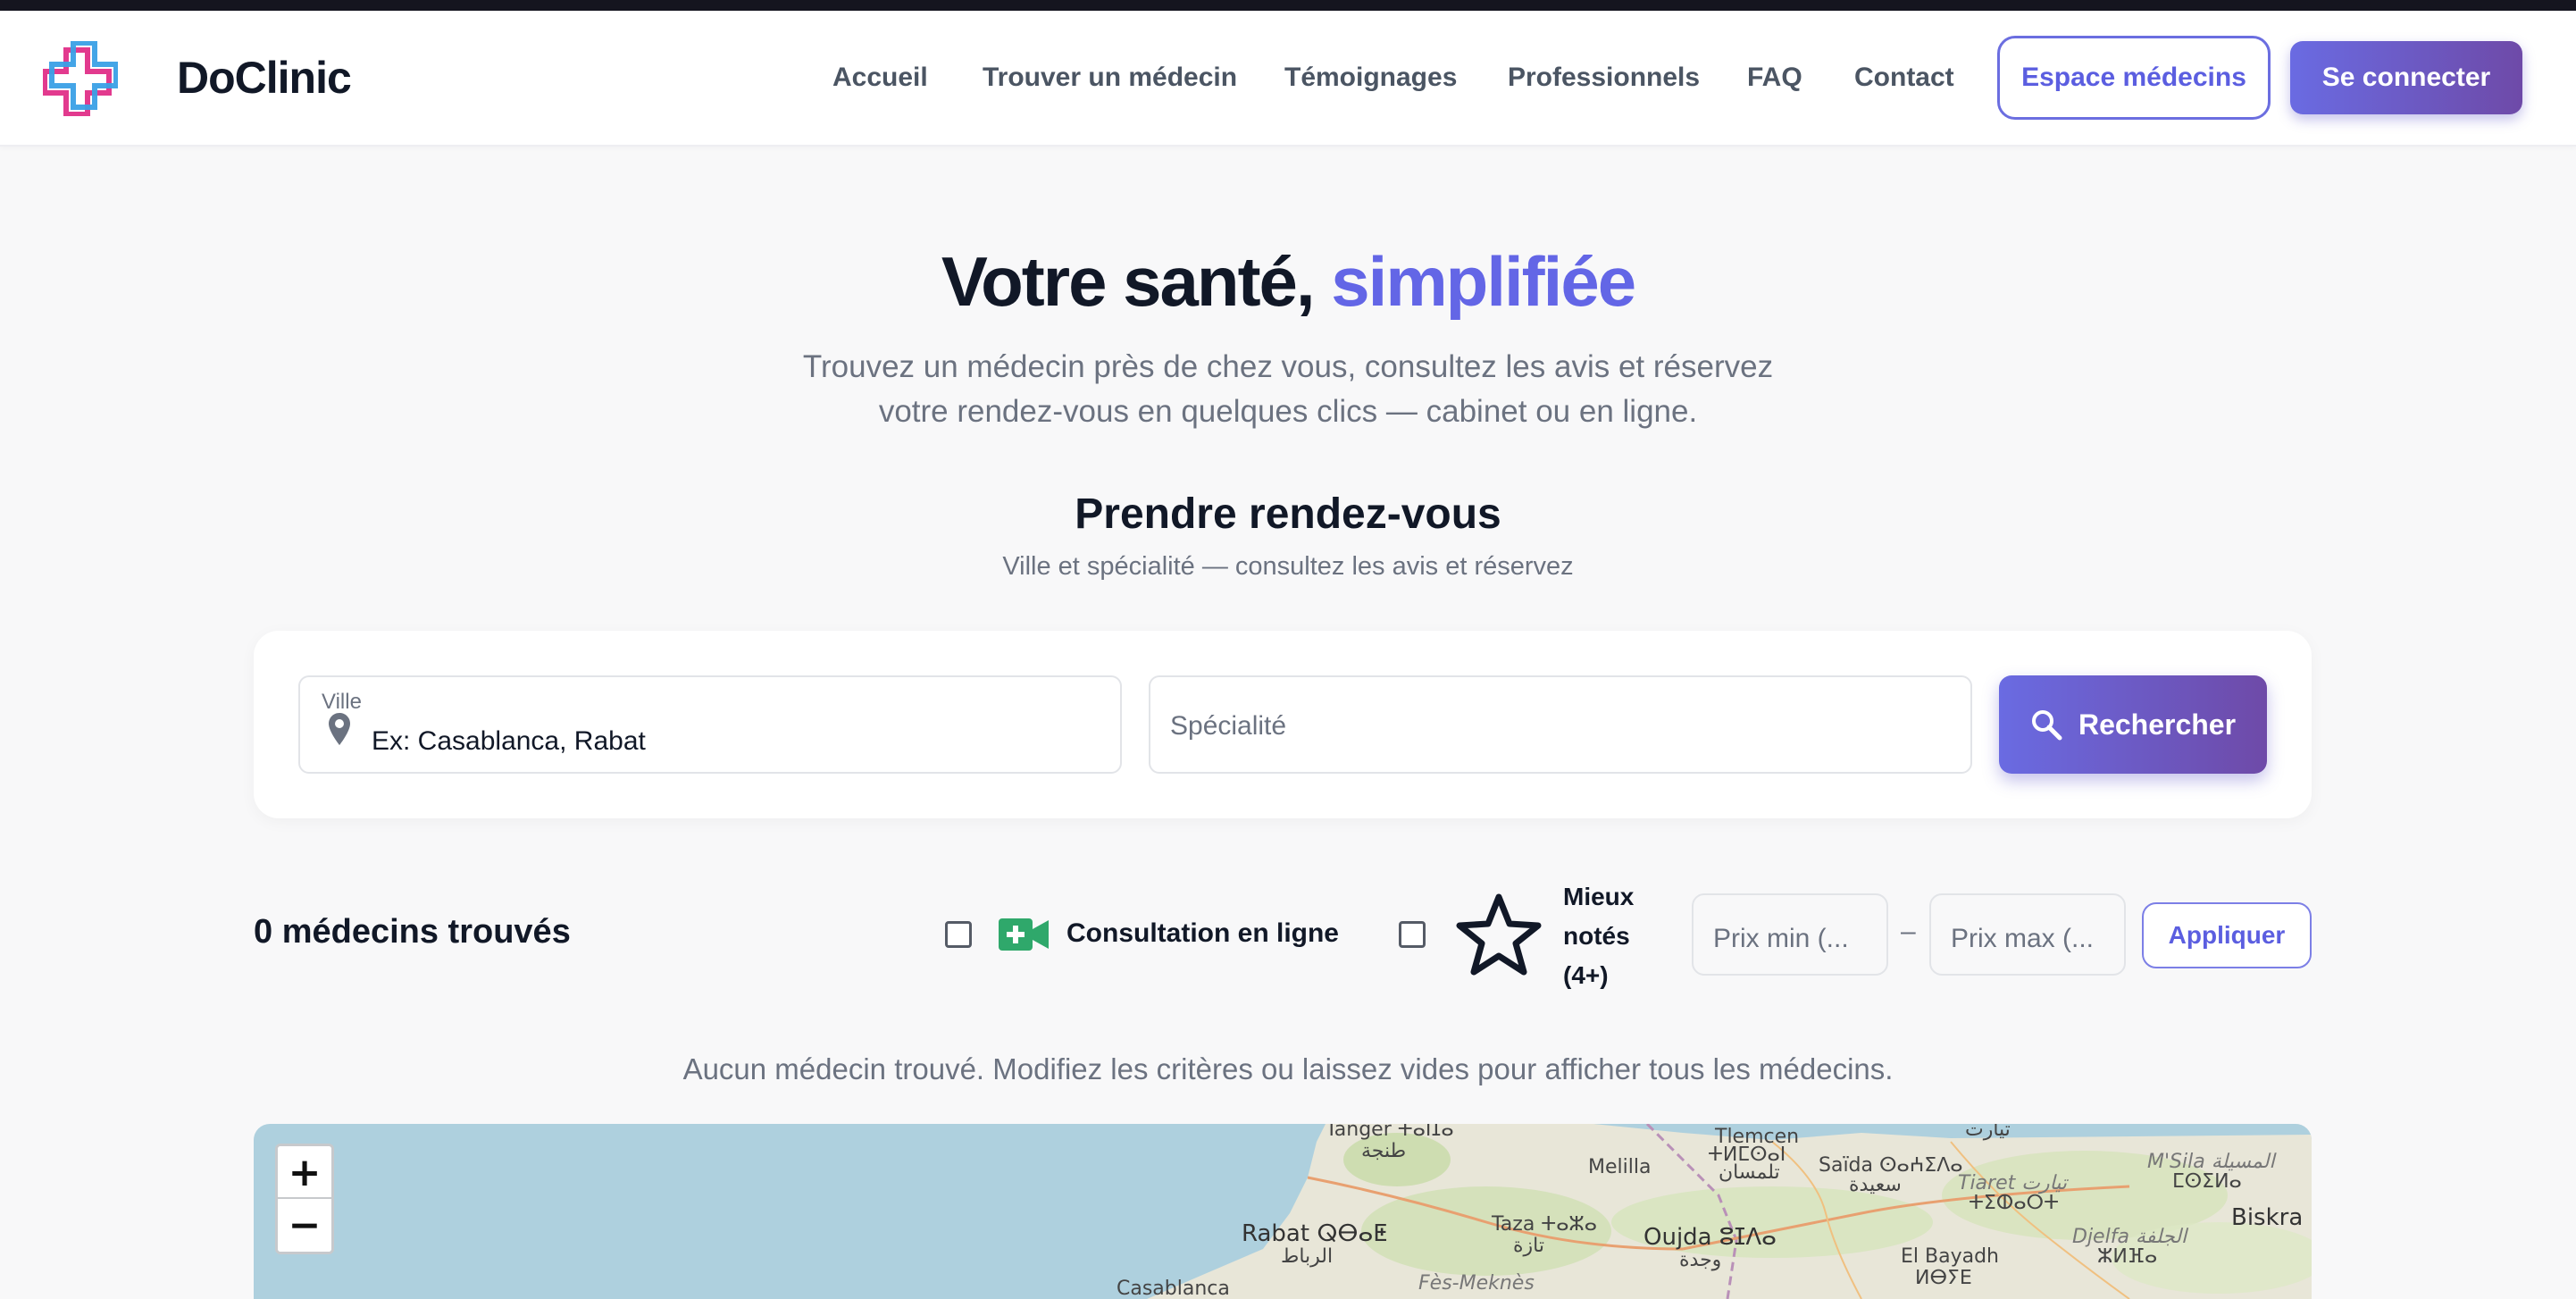  Describe the element at coordinates (1024, 934) in the screenshot. I see `video-camera-icon` at that location.